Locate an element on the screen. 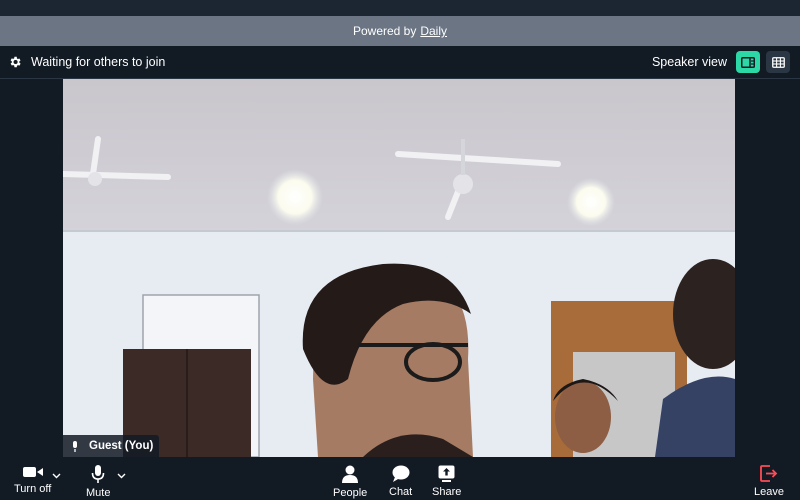  chat-label: Chat is located at coordinates (401, 492).